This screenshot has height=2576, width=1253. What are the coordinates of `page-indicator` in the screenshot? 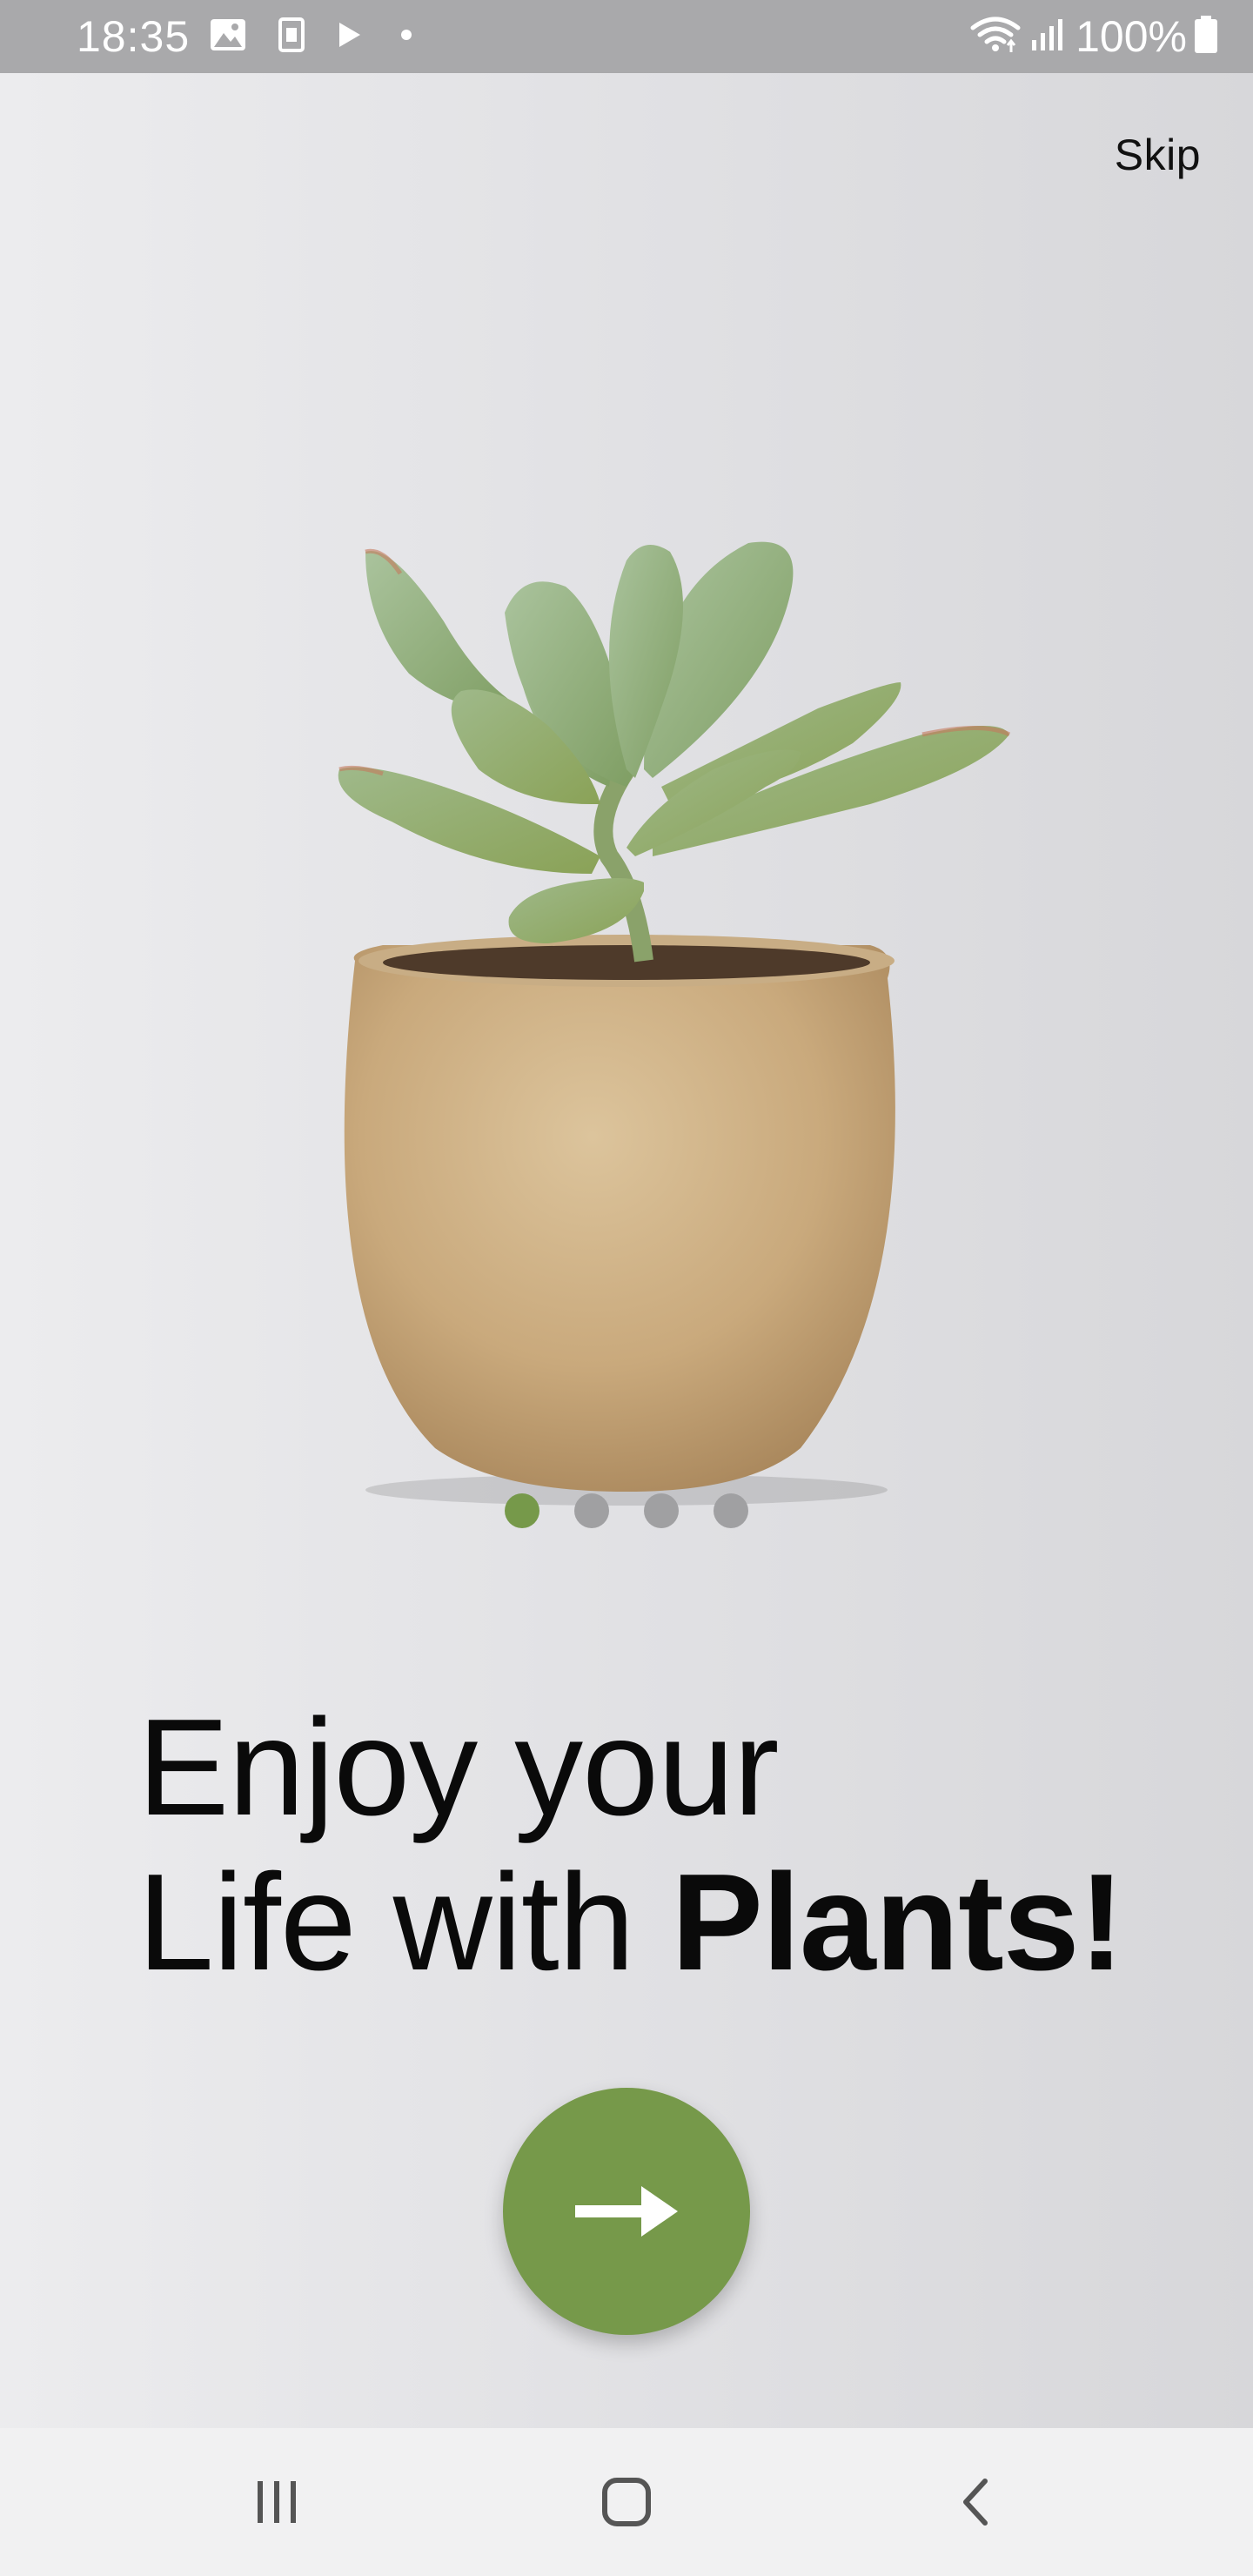 It's located at (626, 1511).